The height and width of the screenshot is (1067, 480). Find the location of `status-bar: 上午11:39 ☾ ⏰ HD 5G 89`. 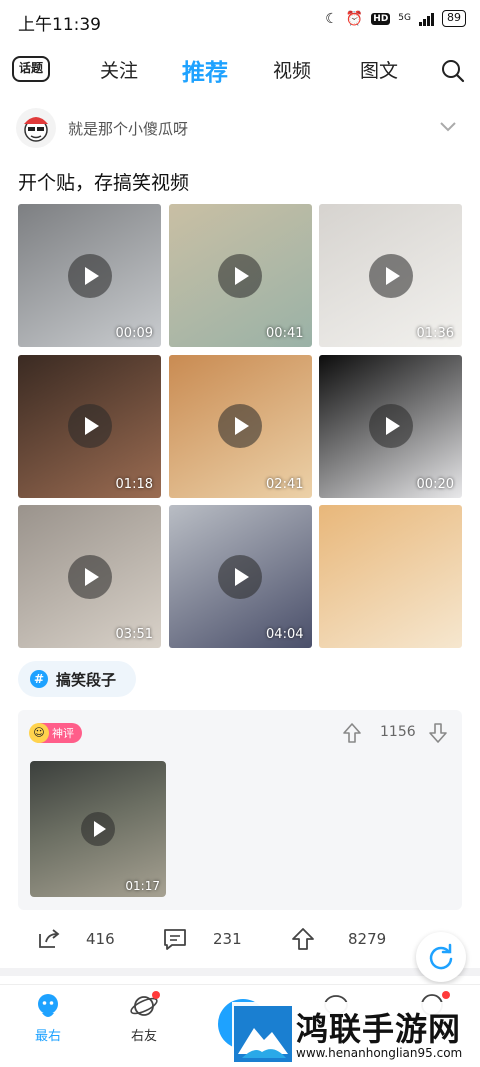

status-bar: 上午11:39 ☾ ⏰ HD 5G 89 is located at coordinates (240, 21).